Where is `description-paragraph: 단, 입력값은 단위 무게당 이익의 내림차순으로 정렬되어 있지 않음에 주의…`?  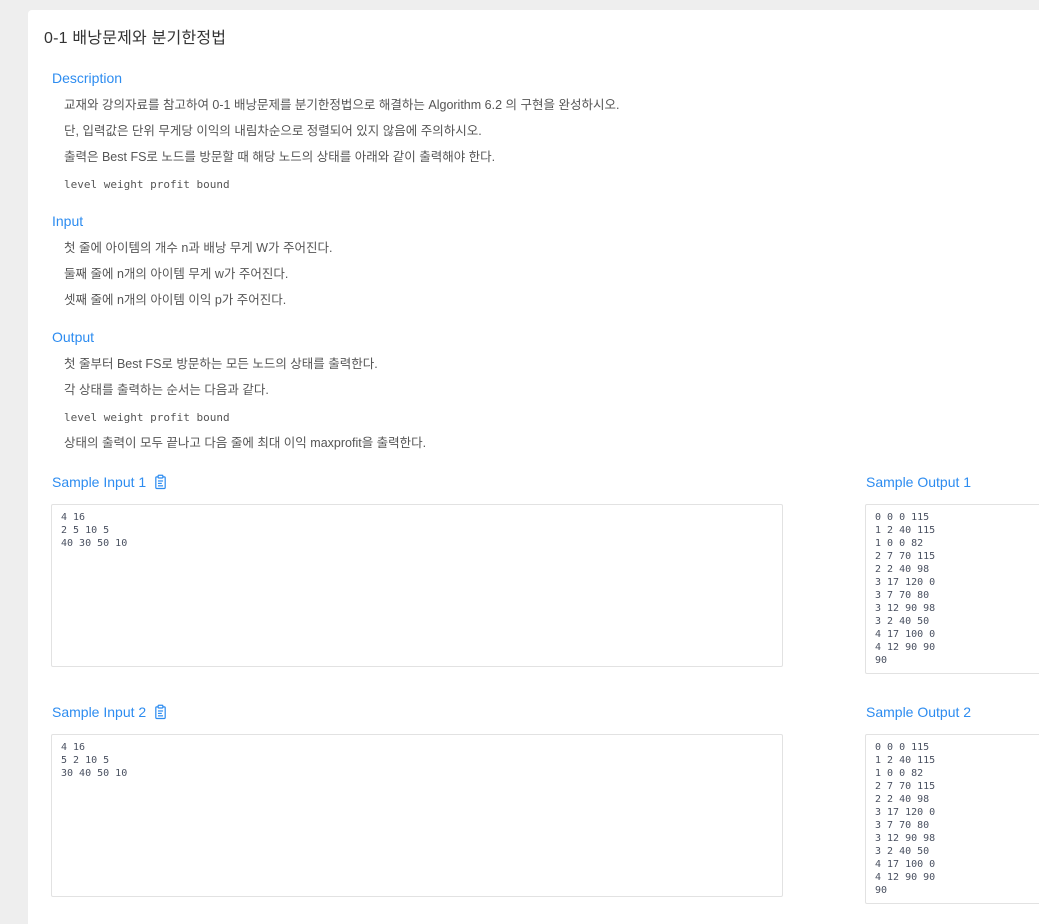 description-paragraph: 단, 입력값은 단위 무게당 이익의 내림차순으로 정렬되어 있지 않음에 주의… is located at coordinates (273, 131).